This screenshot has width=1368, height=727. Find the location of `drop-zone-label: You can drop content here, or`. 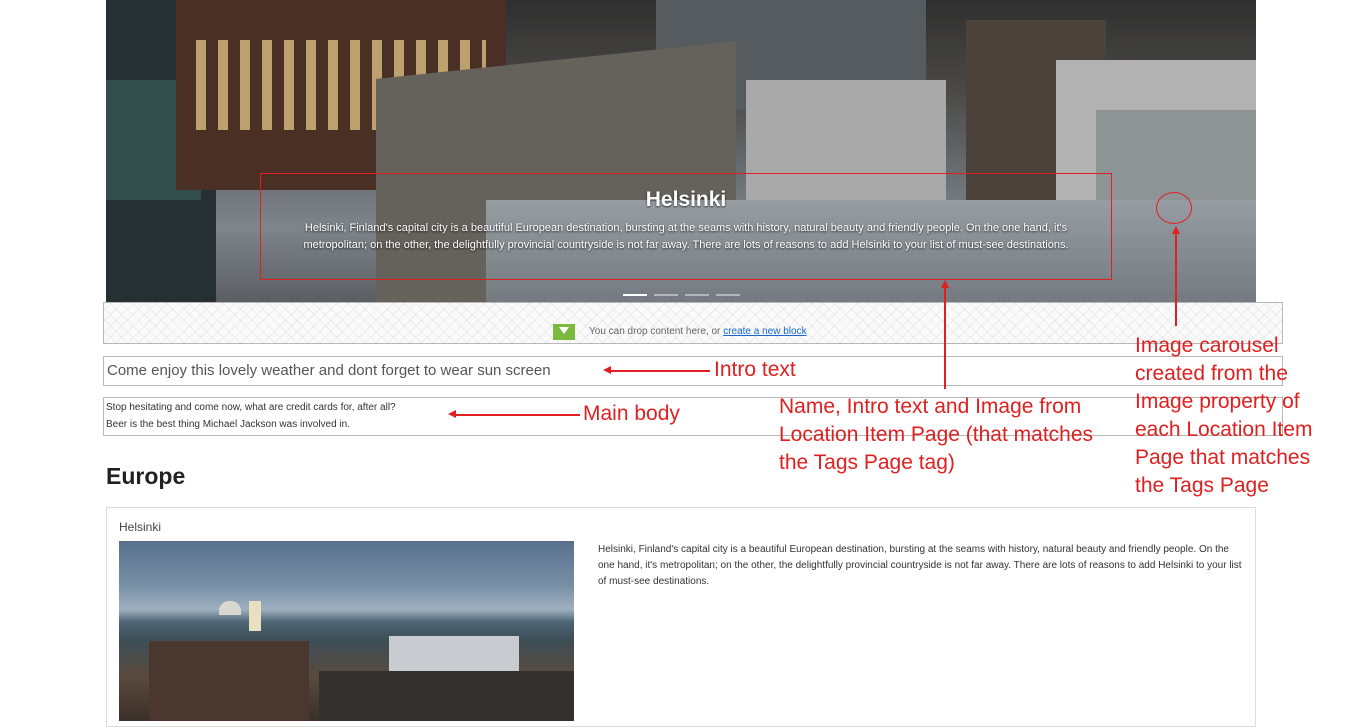

drop-zone-label: You can drop content here, or is located at coordinates (655, 331).